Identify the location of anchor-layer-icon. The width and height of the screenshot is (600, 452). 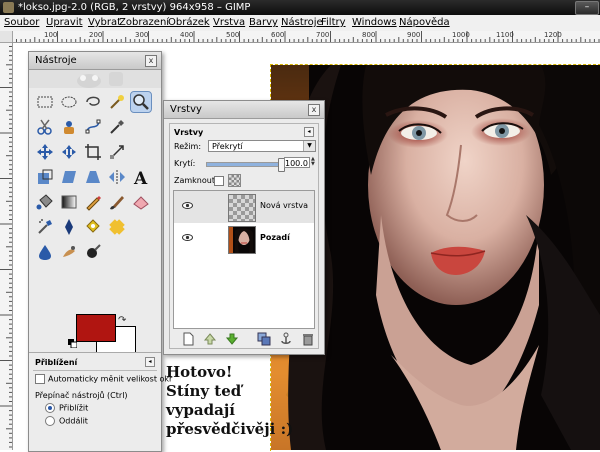
(286, 339).